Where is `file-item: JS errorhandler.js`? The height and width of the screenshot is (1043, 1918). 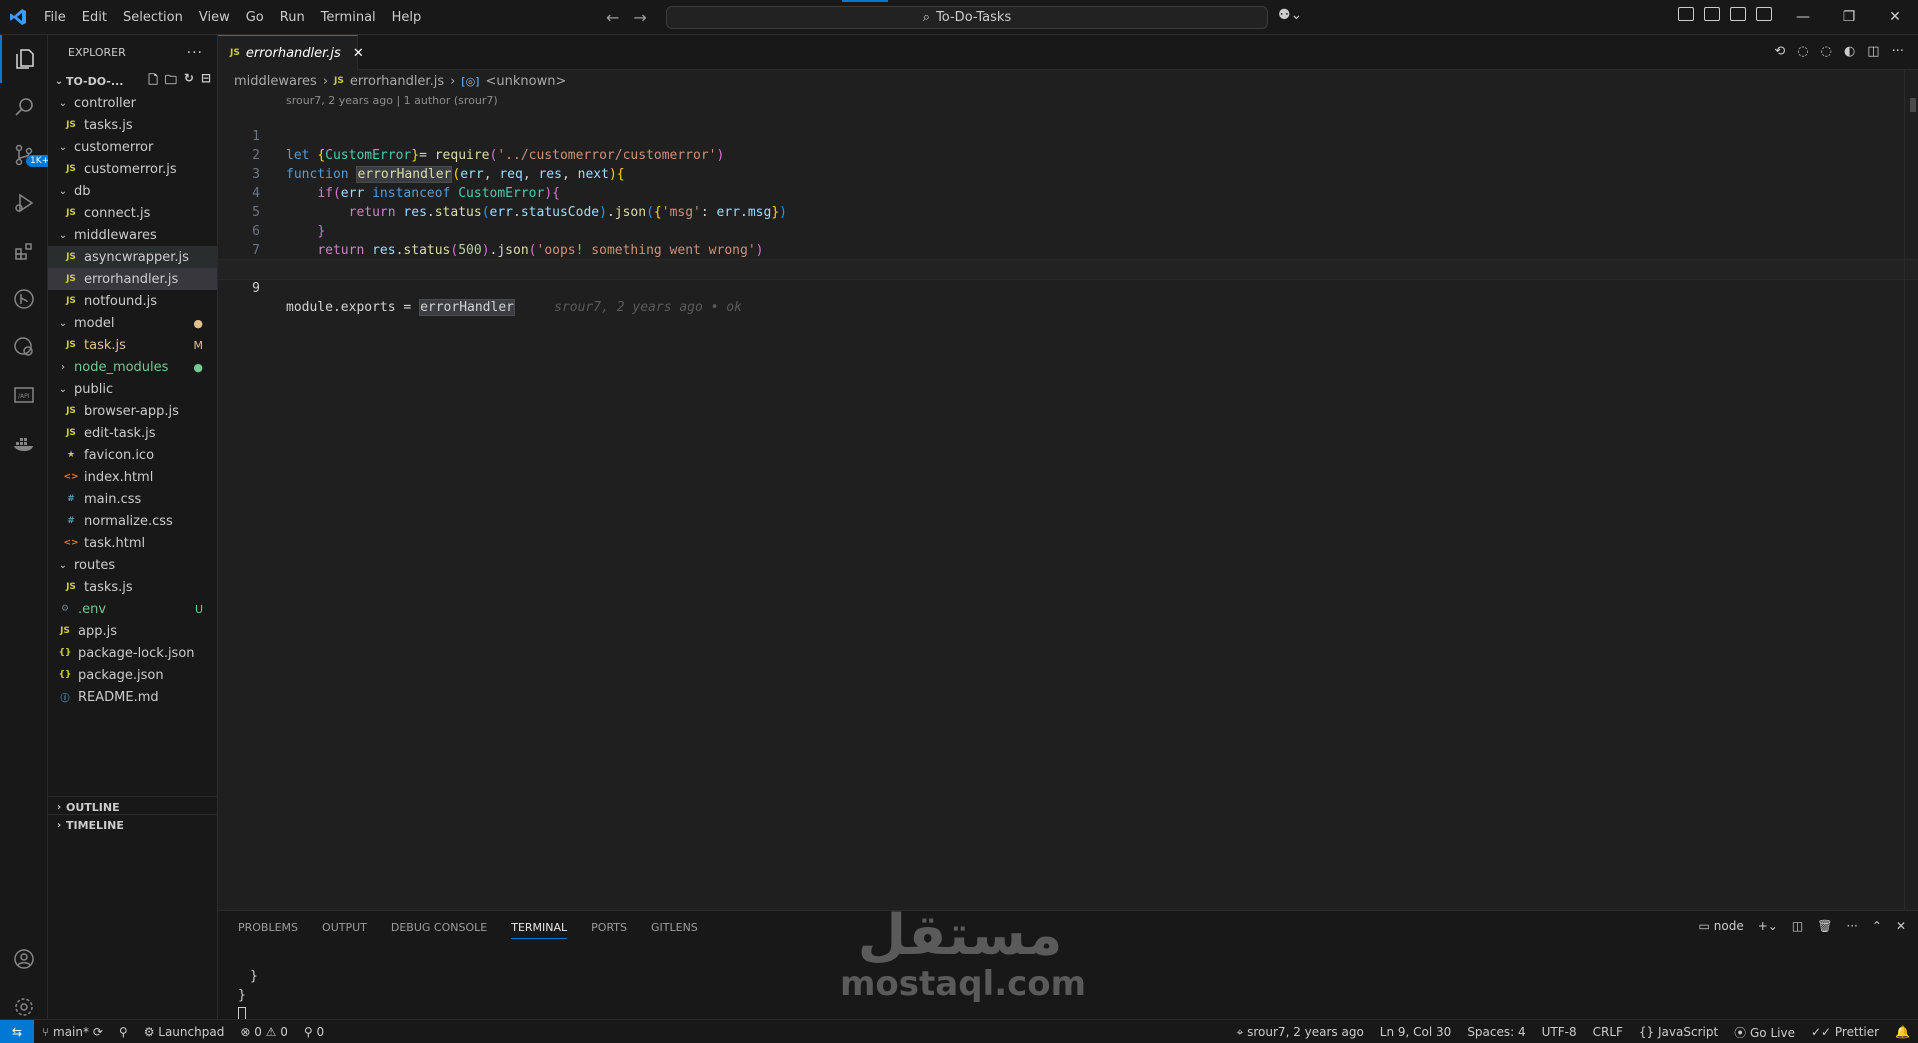 file-item: JS errorhandler.js is located at coordinates (132, 279).